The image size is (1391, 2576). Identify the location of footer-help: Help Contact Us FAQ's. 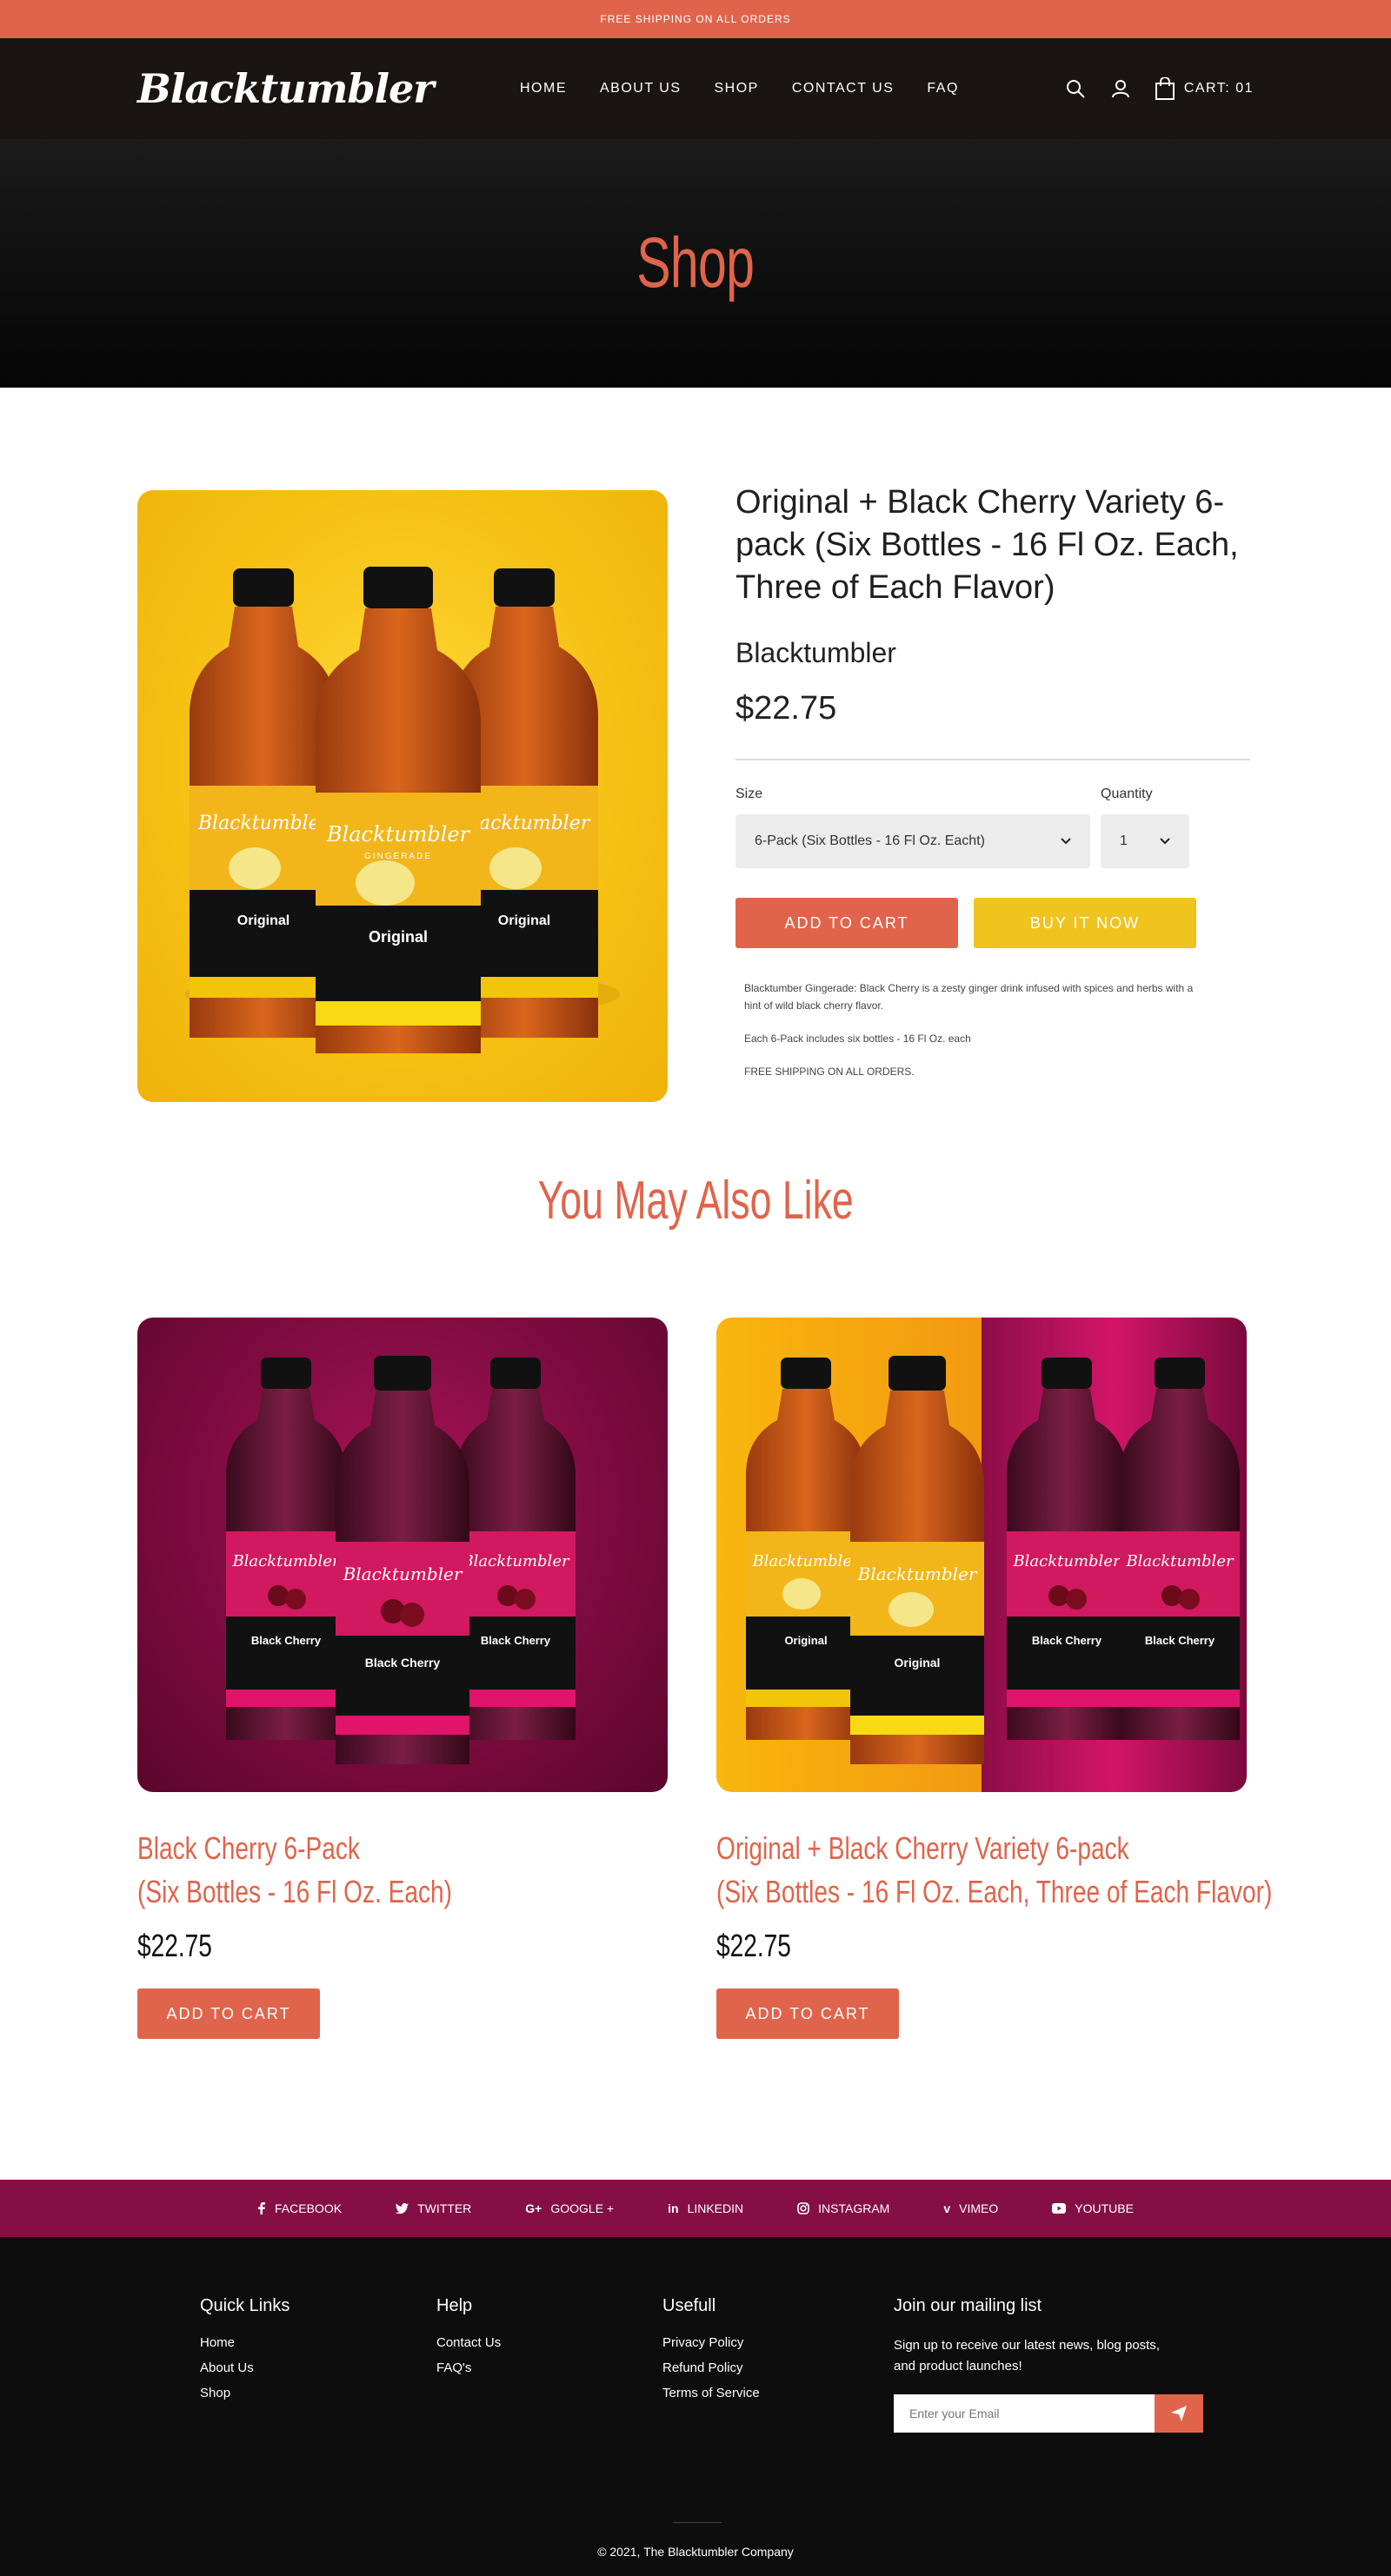
(468, 2341).